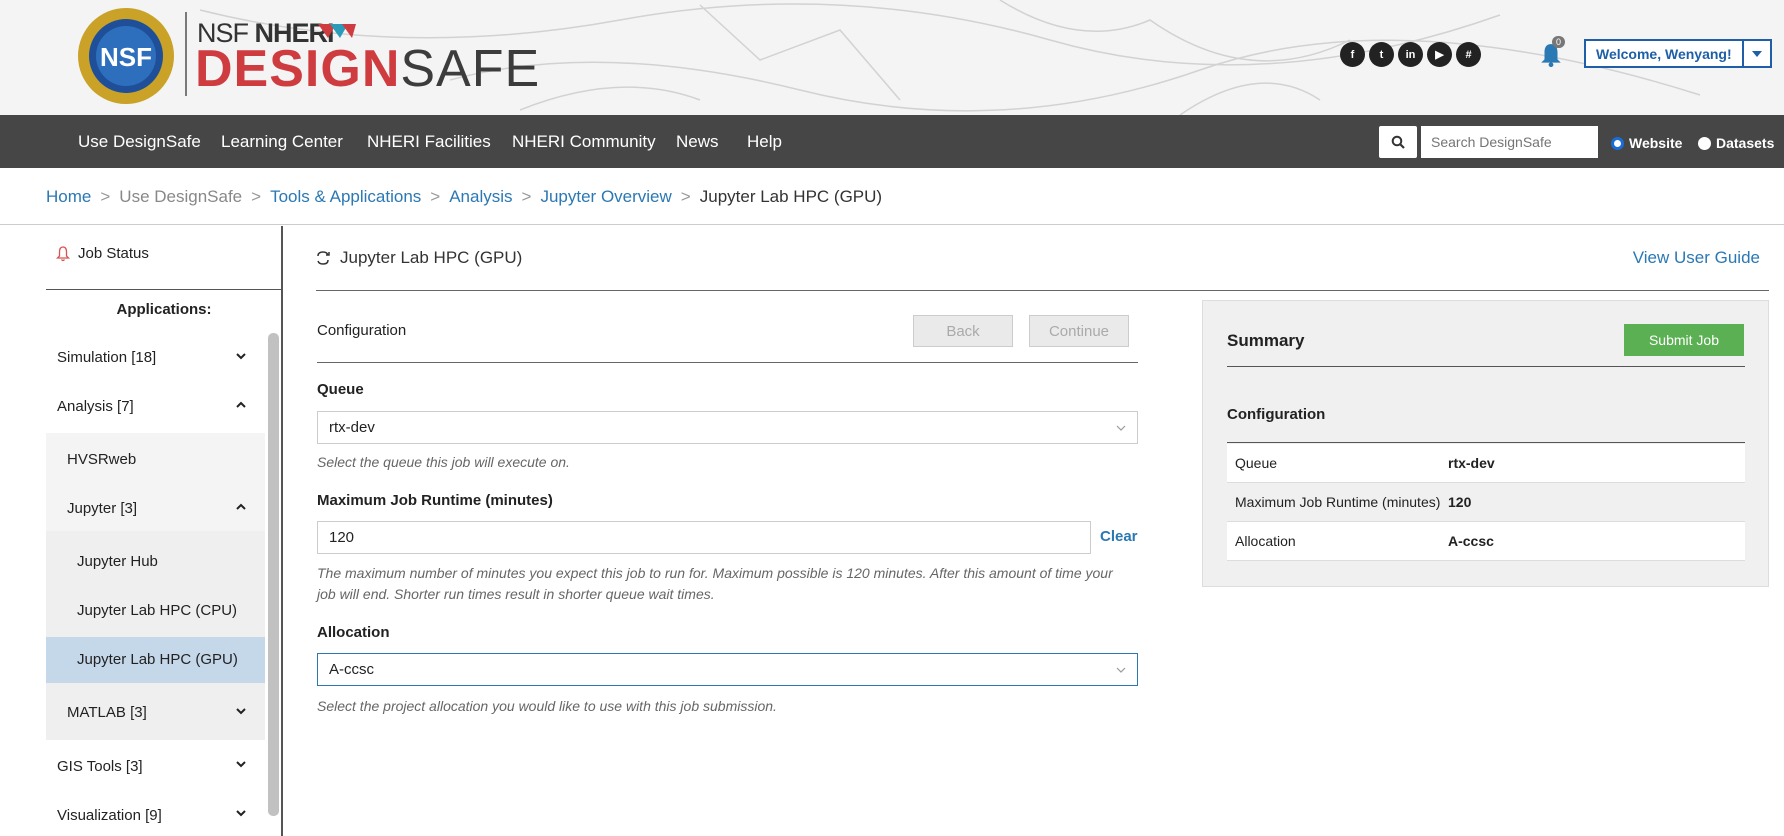 The height and width of the screenshot is (836, 1784). Describe the element at coordinates (697, 141) in the screenshot. I see `nav-news: News` at that location.